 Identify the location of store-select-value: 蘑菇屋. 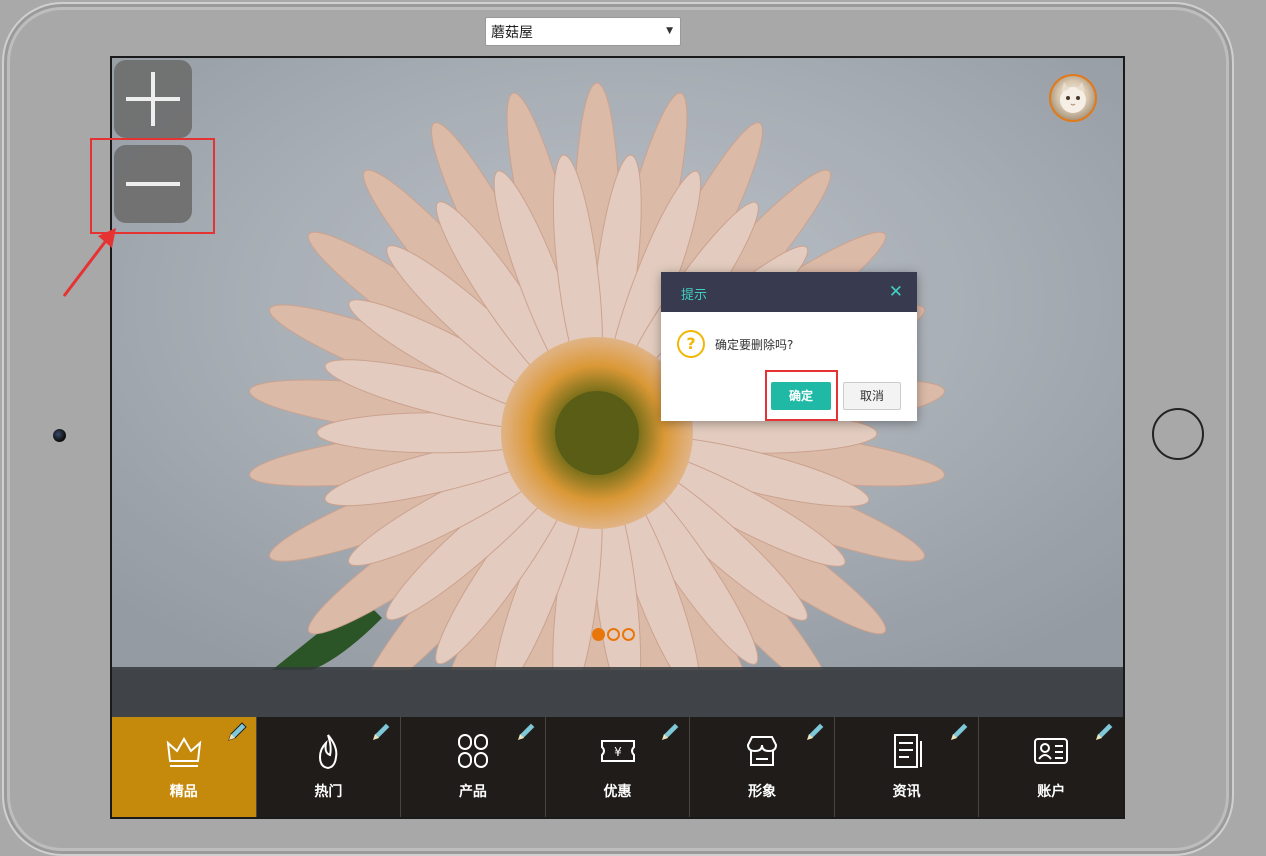
(512, 33).